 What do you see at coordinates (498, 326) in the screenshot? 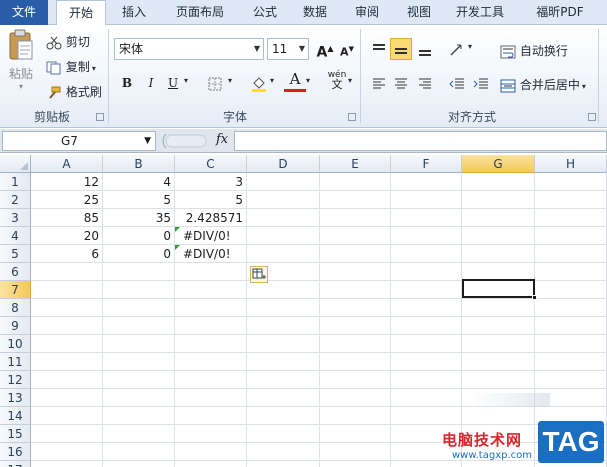
I see `cell-g9` at bounding box center [498, 326].